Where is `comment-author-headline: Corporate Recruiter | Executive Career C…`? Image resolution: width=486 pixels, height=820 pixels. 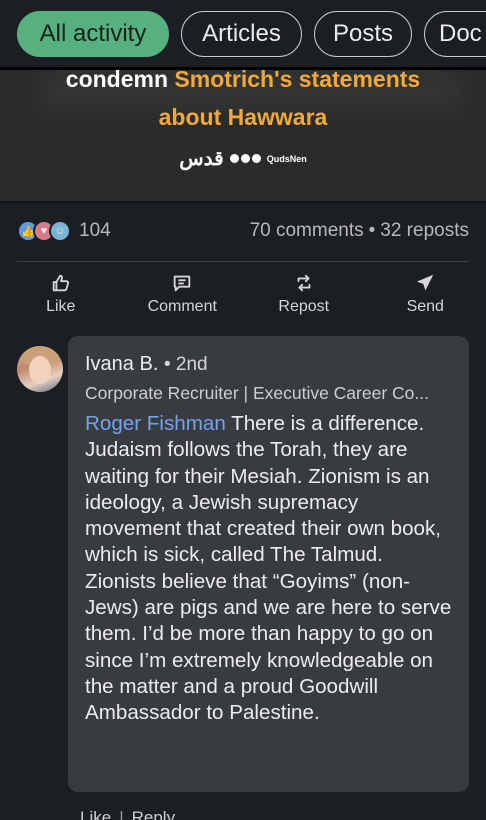 comment-author-headline: Corporate Recruiter | Executive Career C… is located at coordinates (257, 393).